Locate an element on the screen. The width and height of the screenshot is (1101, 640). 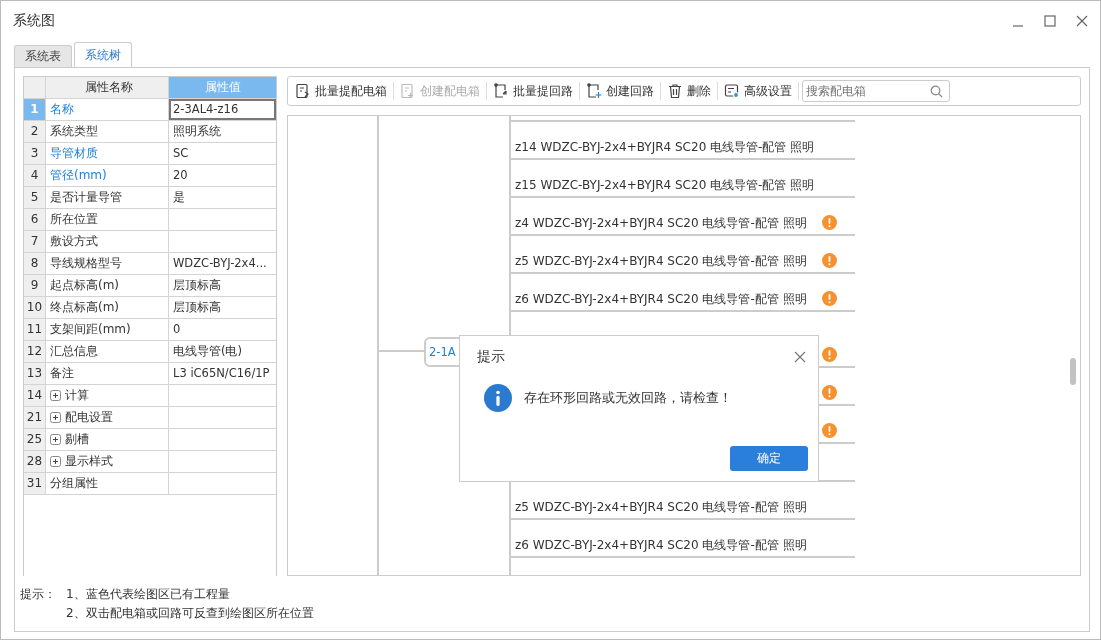
circuit-row: z5 WDZC-BYJ-2x4+BYJR4 SC20 电线导管-配管 照明 is located at coordinates (683, 255).